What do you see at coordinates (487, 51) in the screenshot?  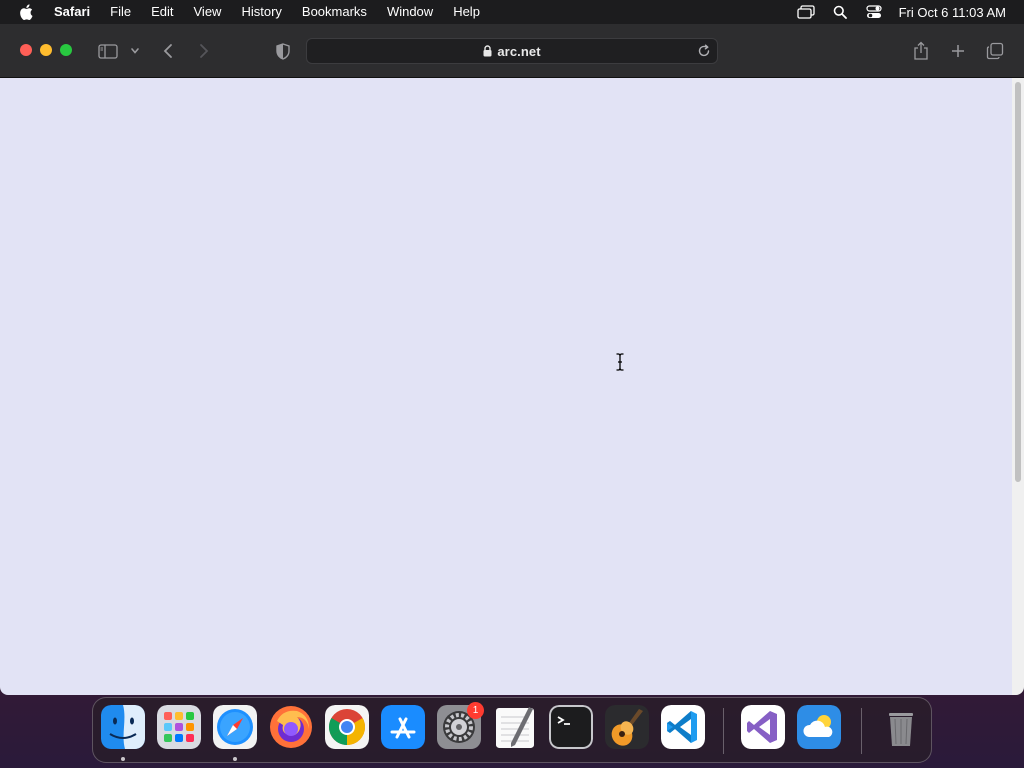 I see `lock-icon` at bounding box center [487, 51].